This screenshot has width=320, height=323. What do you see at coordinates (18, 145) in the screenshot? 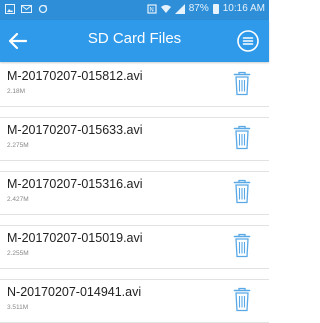
I see `file-size: 2.275M` at bounding box center [18, 145].